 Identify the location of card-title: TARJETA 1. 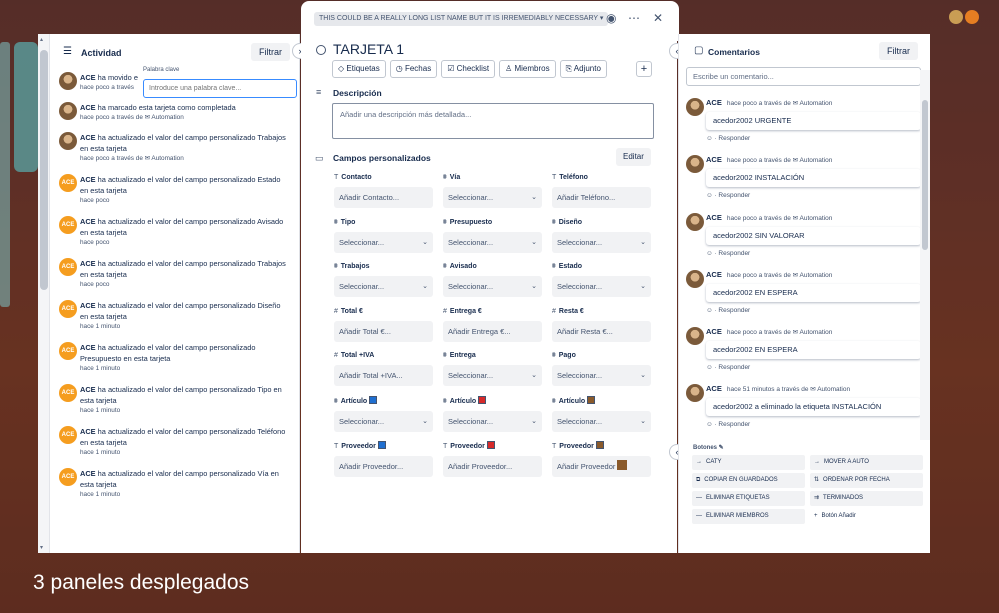
(368, 49).